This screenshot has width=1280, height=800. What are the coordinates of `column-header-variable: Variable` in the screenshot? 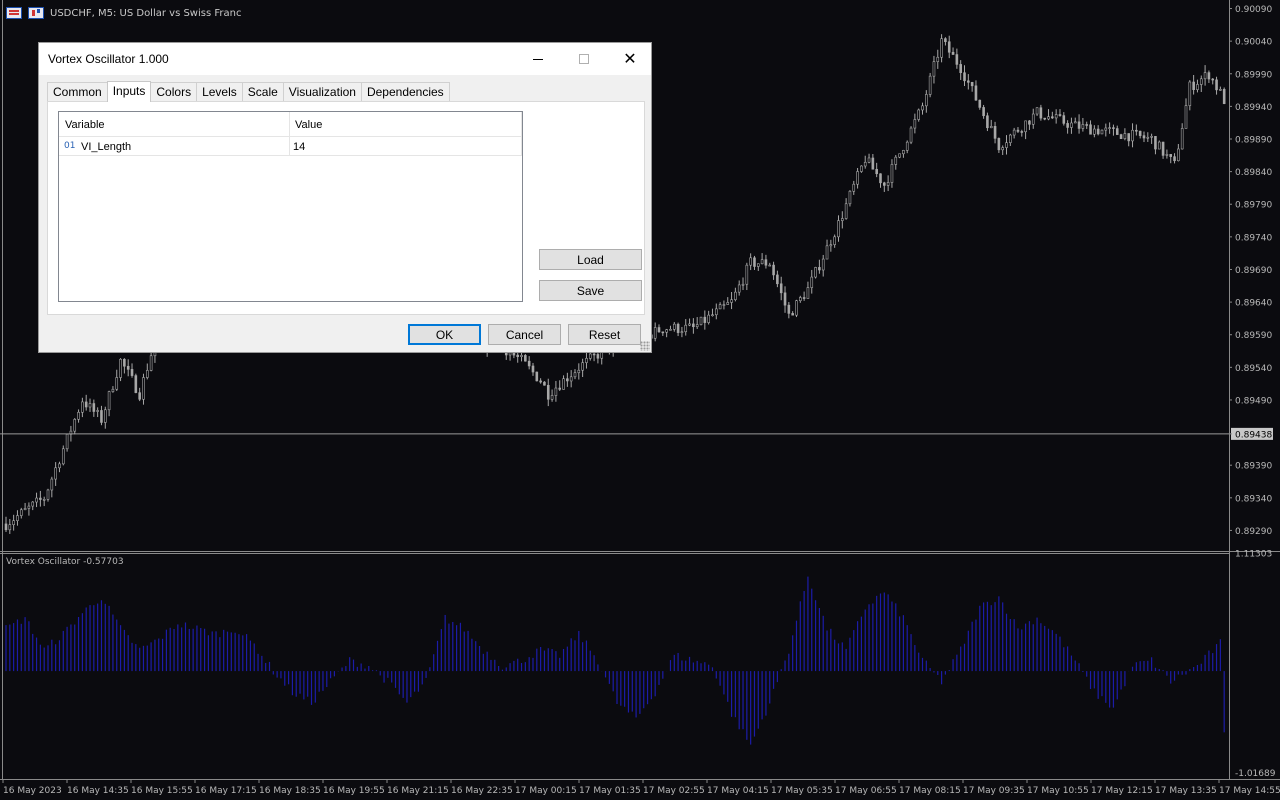 It's located at (85, 125).